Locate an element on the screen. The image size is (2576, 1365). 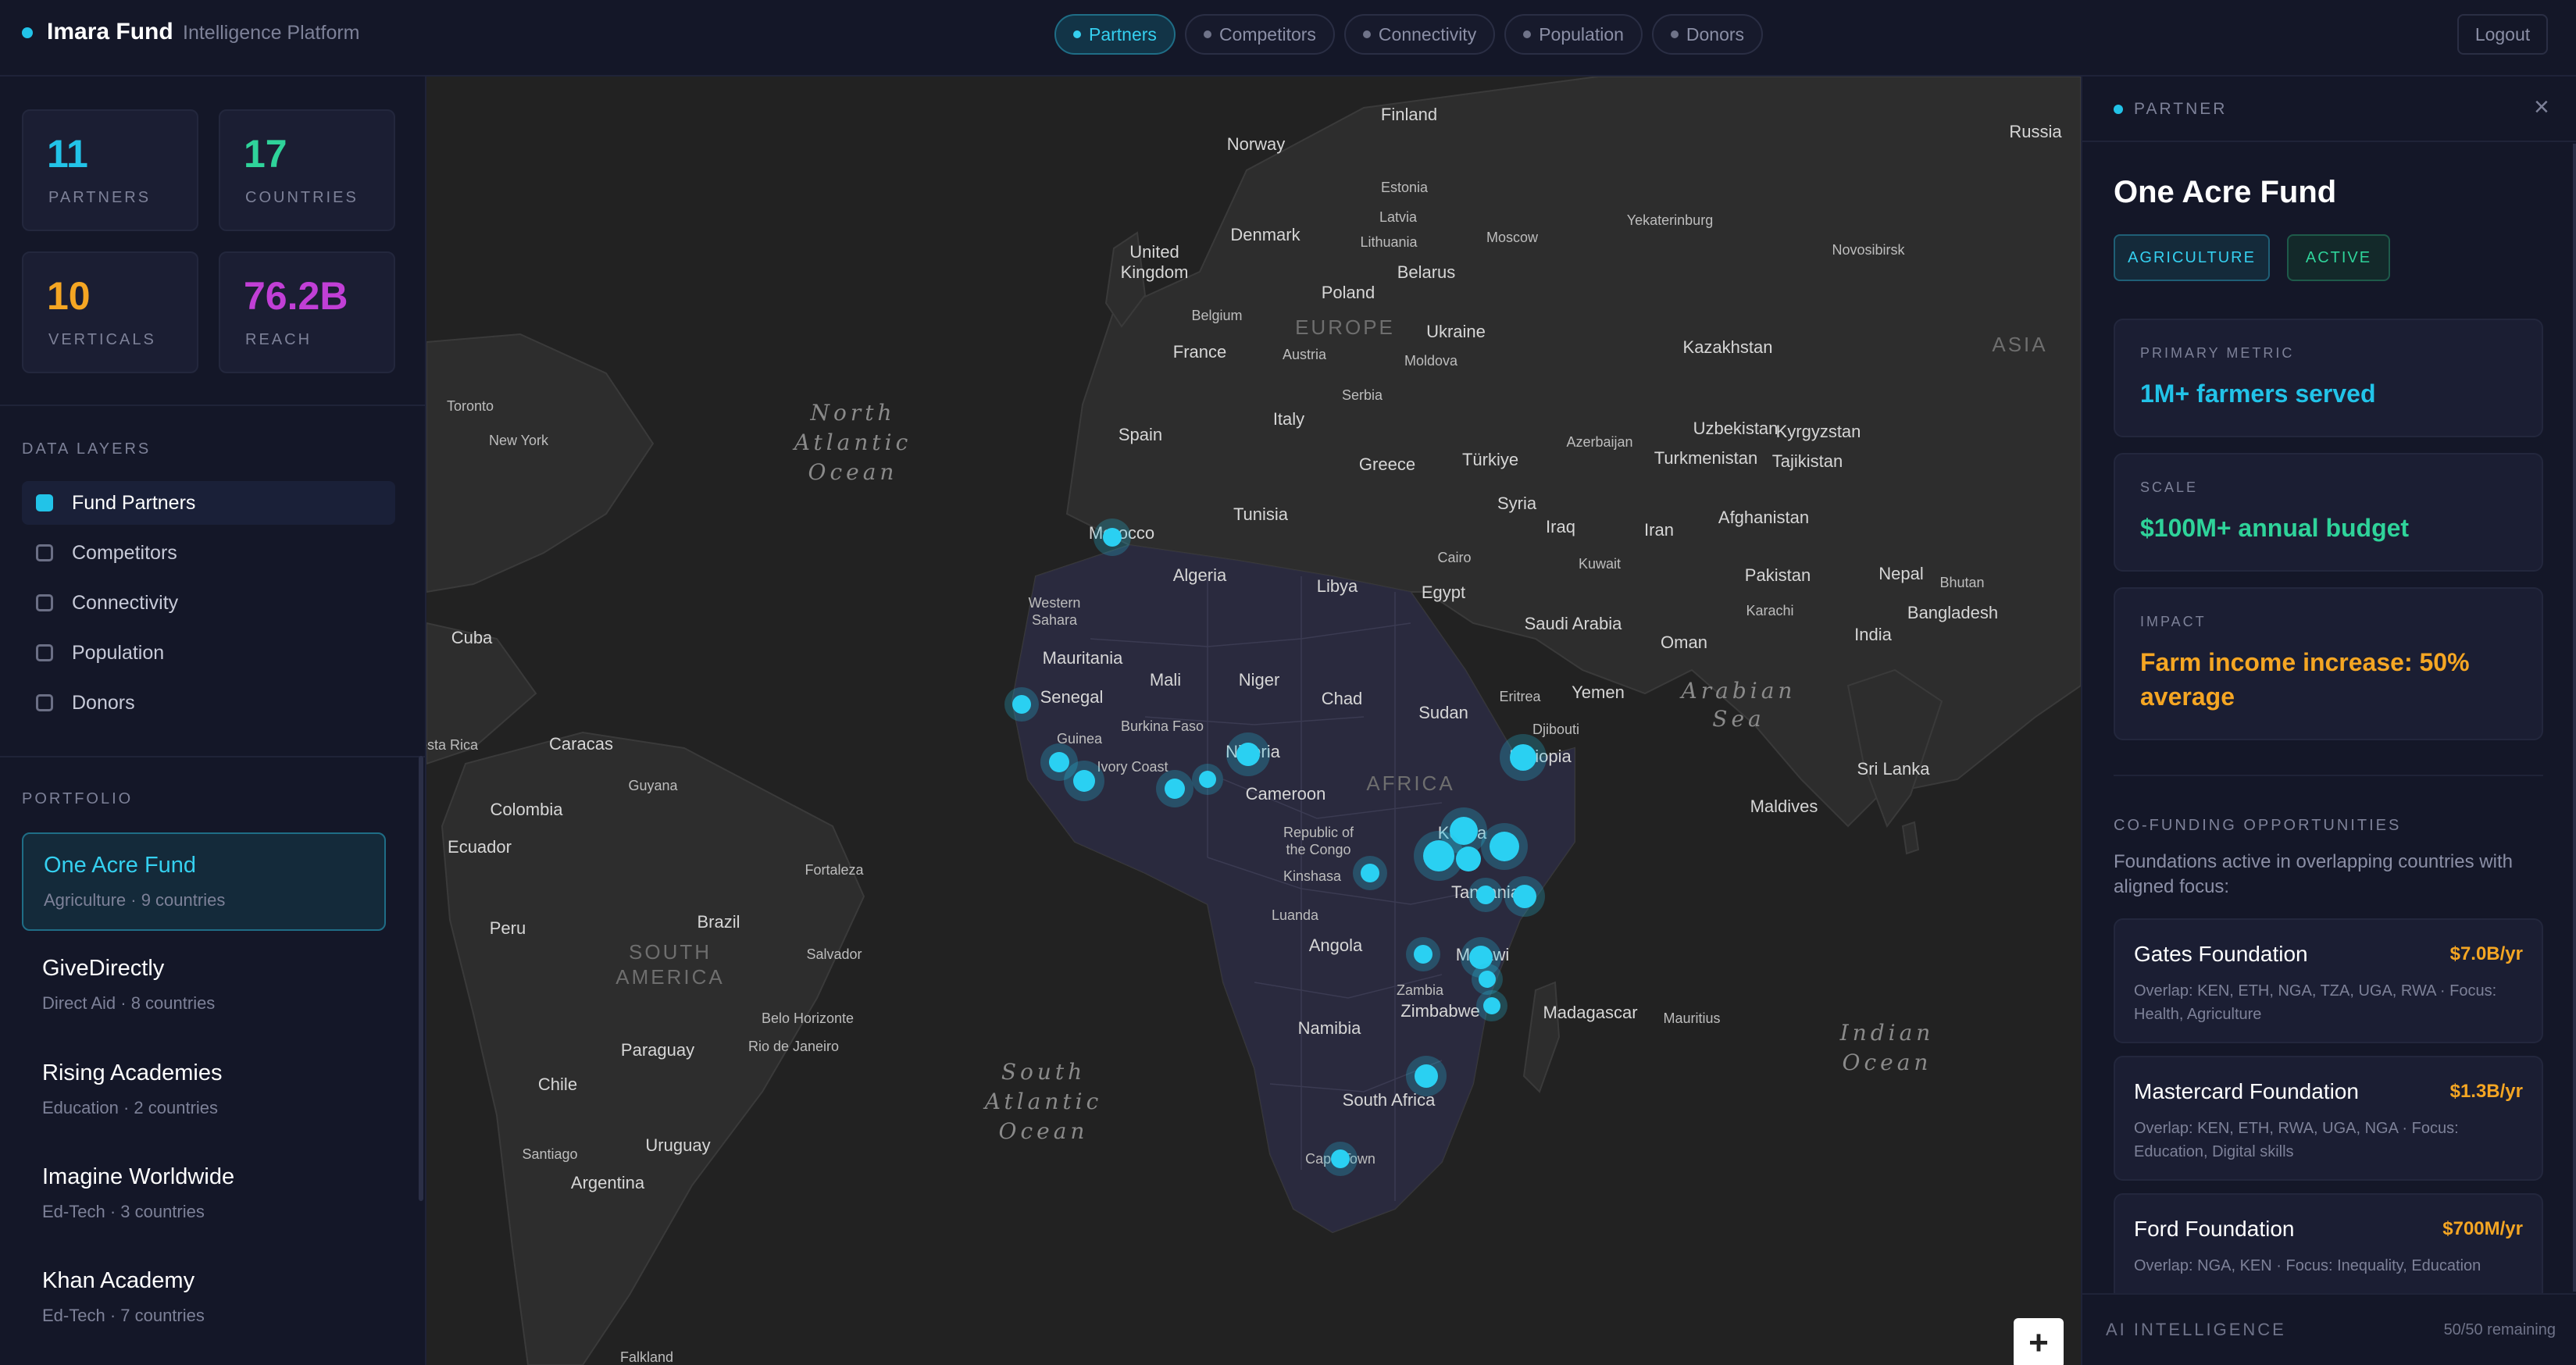
place-label: Senegal is located at coordinates (1072, 697).